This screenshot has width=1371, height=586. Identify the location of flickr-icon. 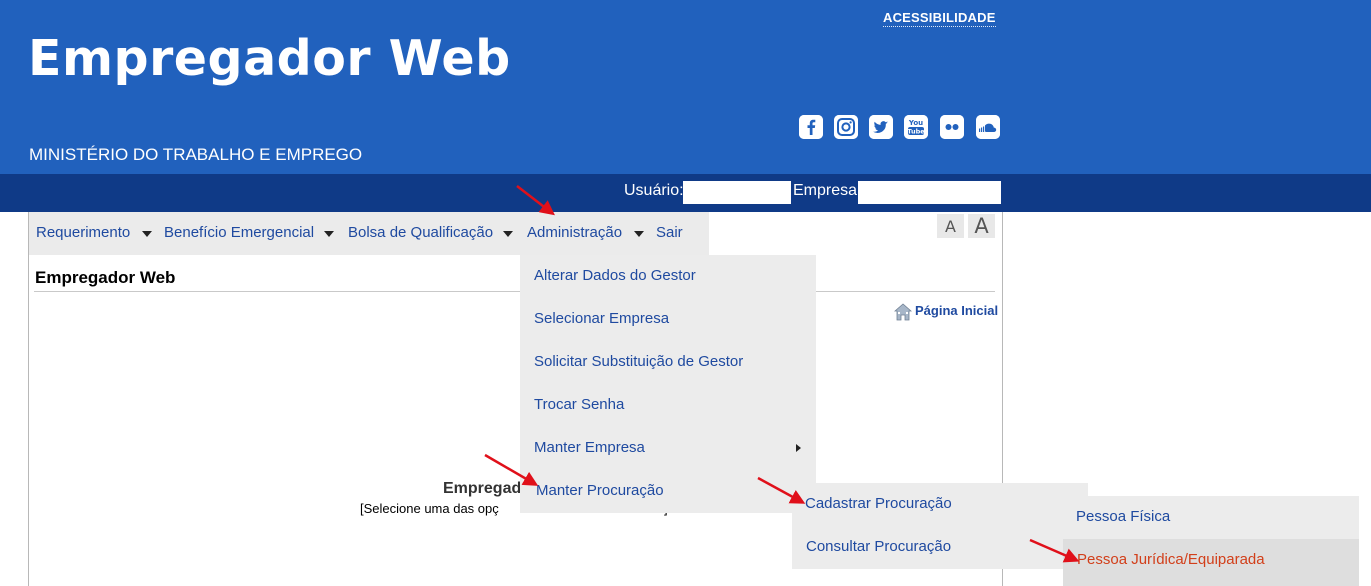
(952, 127).